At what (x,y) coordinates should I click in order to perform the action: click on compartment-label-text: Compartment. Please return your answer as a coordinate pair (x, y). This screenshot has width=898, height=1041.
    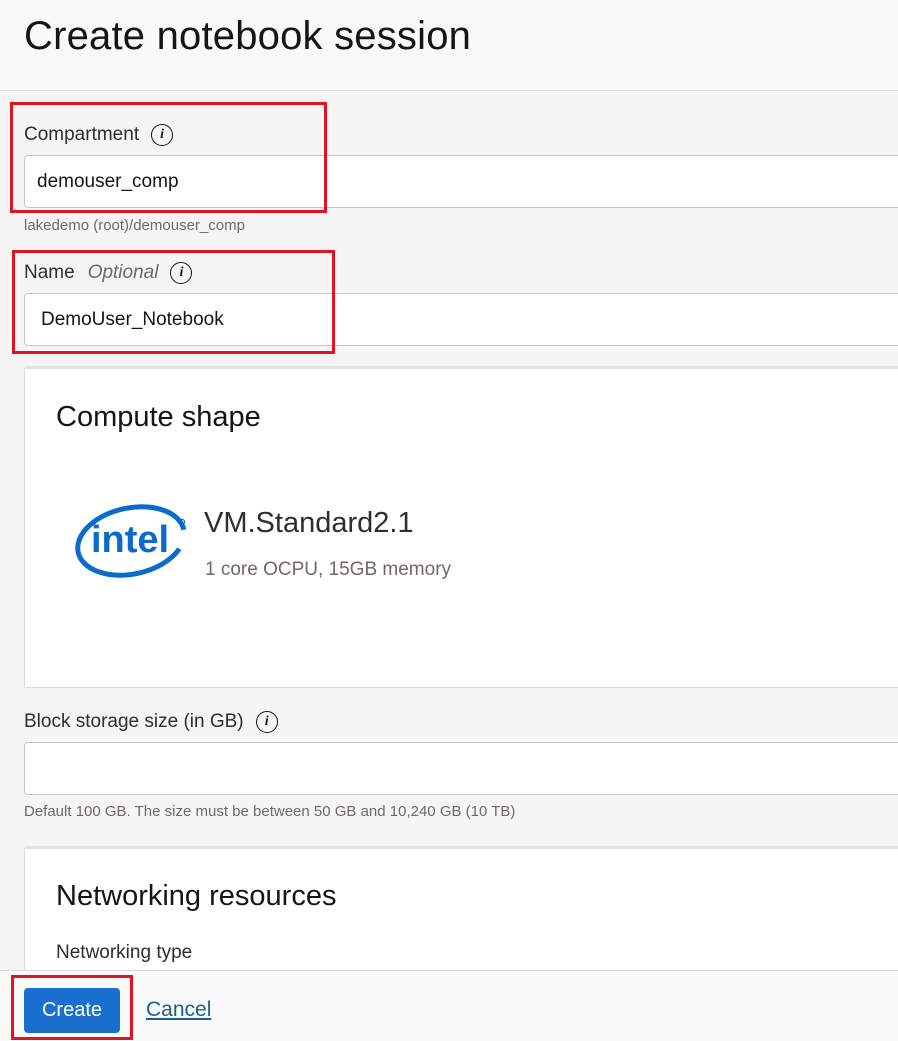
    Looking at the image, I should click on (82, 134).